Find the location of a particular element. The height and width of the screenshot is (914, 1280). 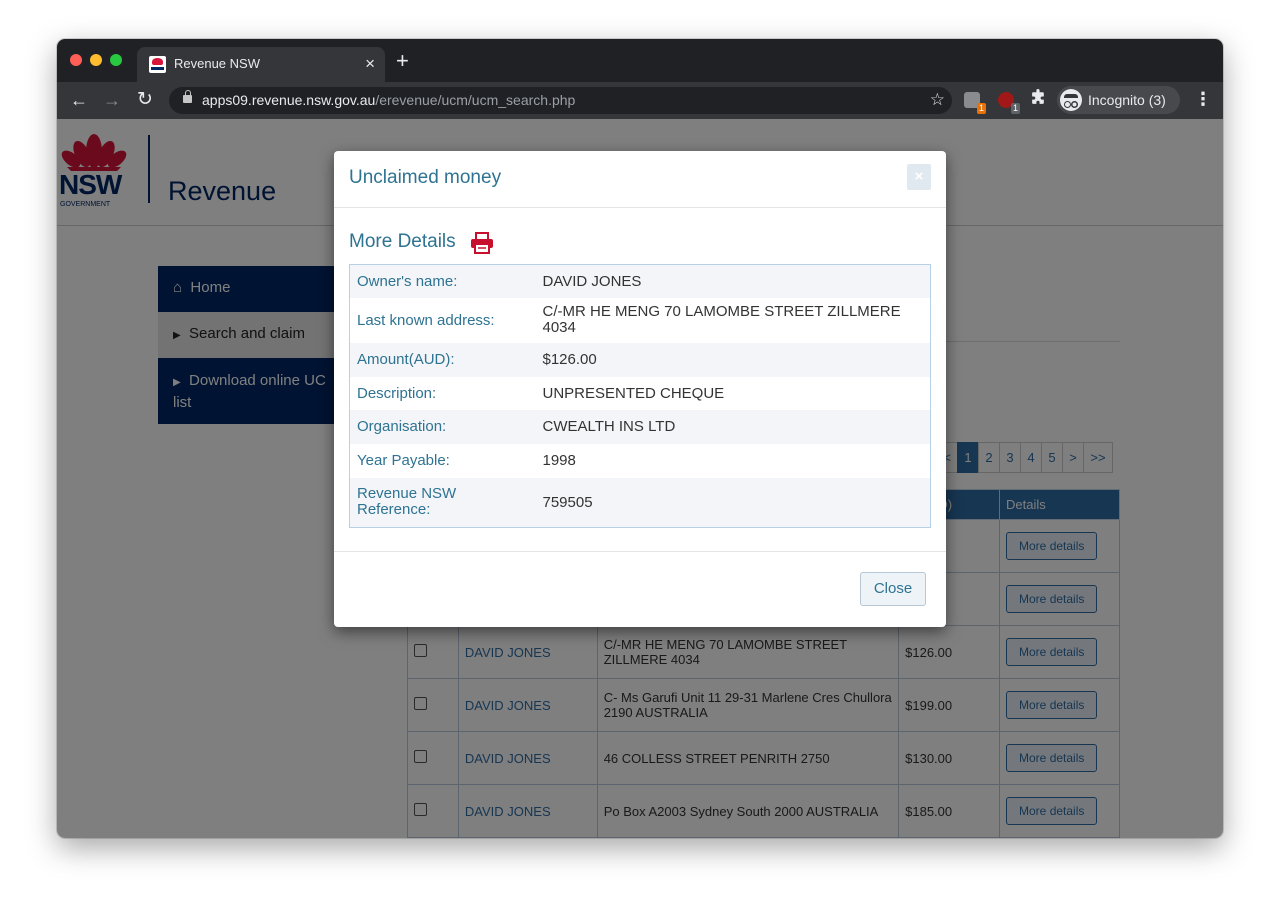

detail-label: Last known address: is located at coordinates (426, 320).